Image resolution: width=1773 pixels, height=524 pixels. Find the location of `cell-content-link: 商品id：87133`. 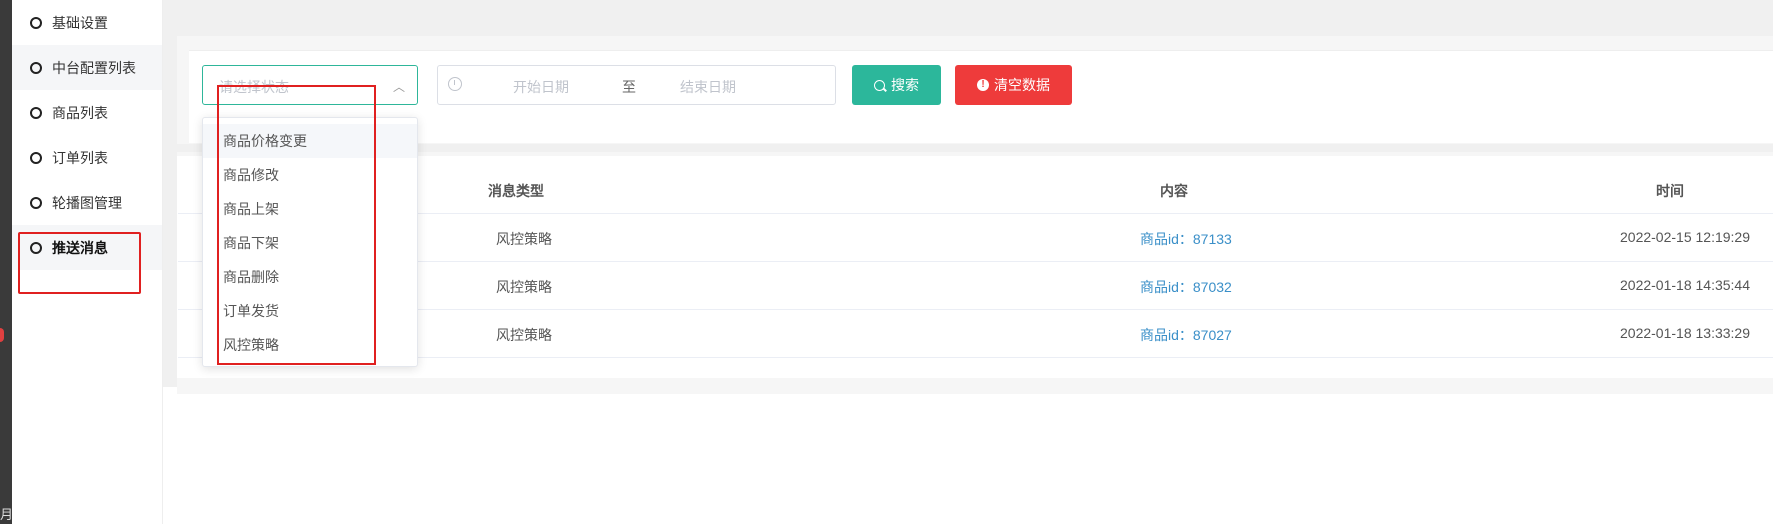

cell-content-link: 商品id：87133 is located at coordinates (1186, 239).